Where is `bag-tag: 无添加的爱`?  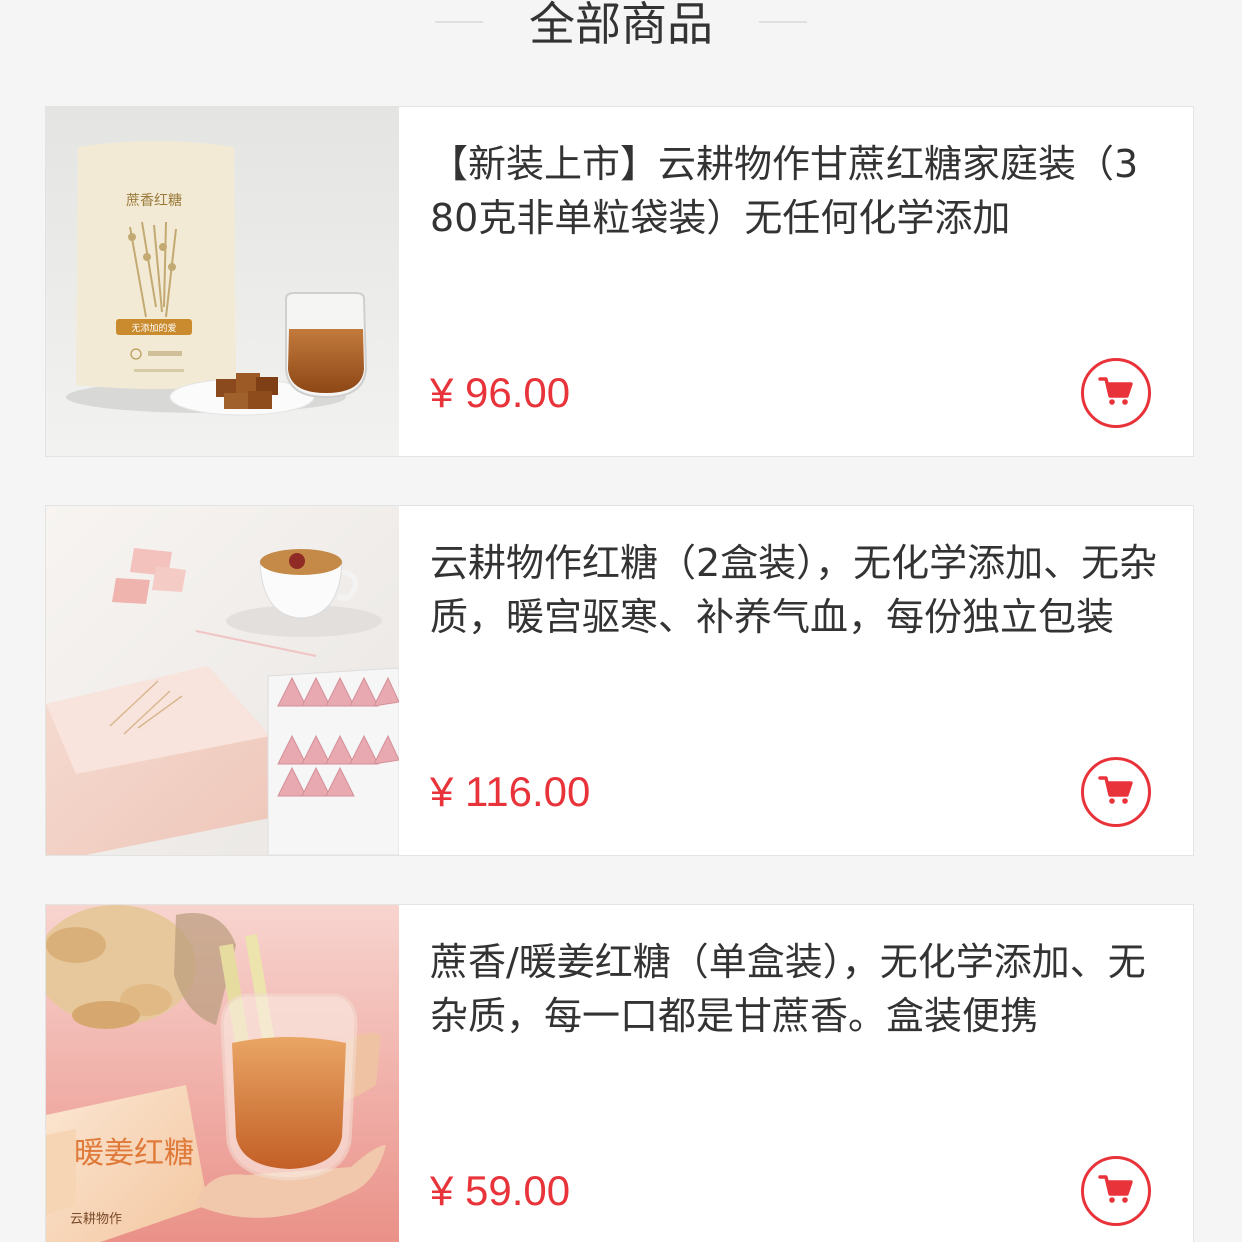
bag-tag: 无添加的爱 is located at coordinates (153, 328).